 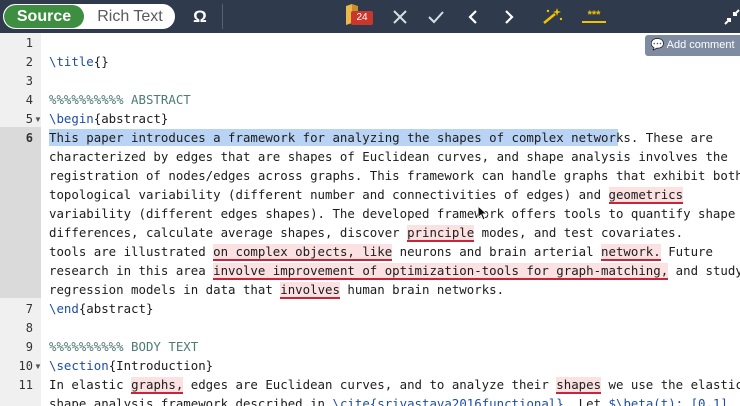 What do you see at coordinates (101, 61) in the screenshot?
I see `latex-argument: {}` at bounding box center [101, 61].